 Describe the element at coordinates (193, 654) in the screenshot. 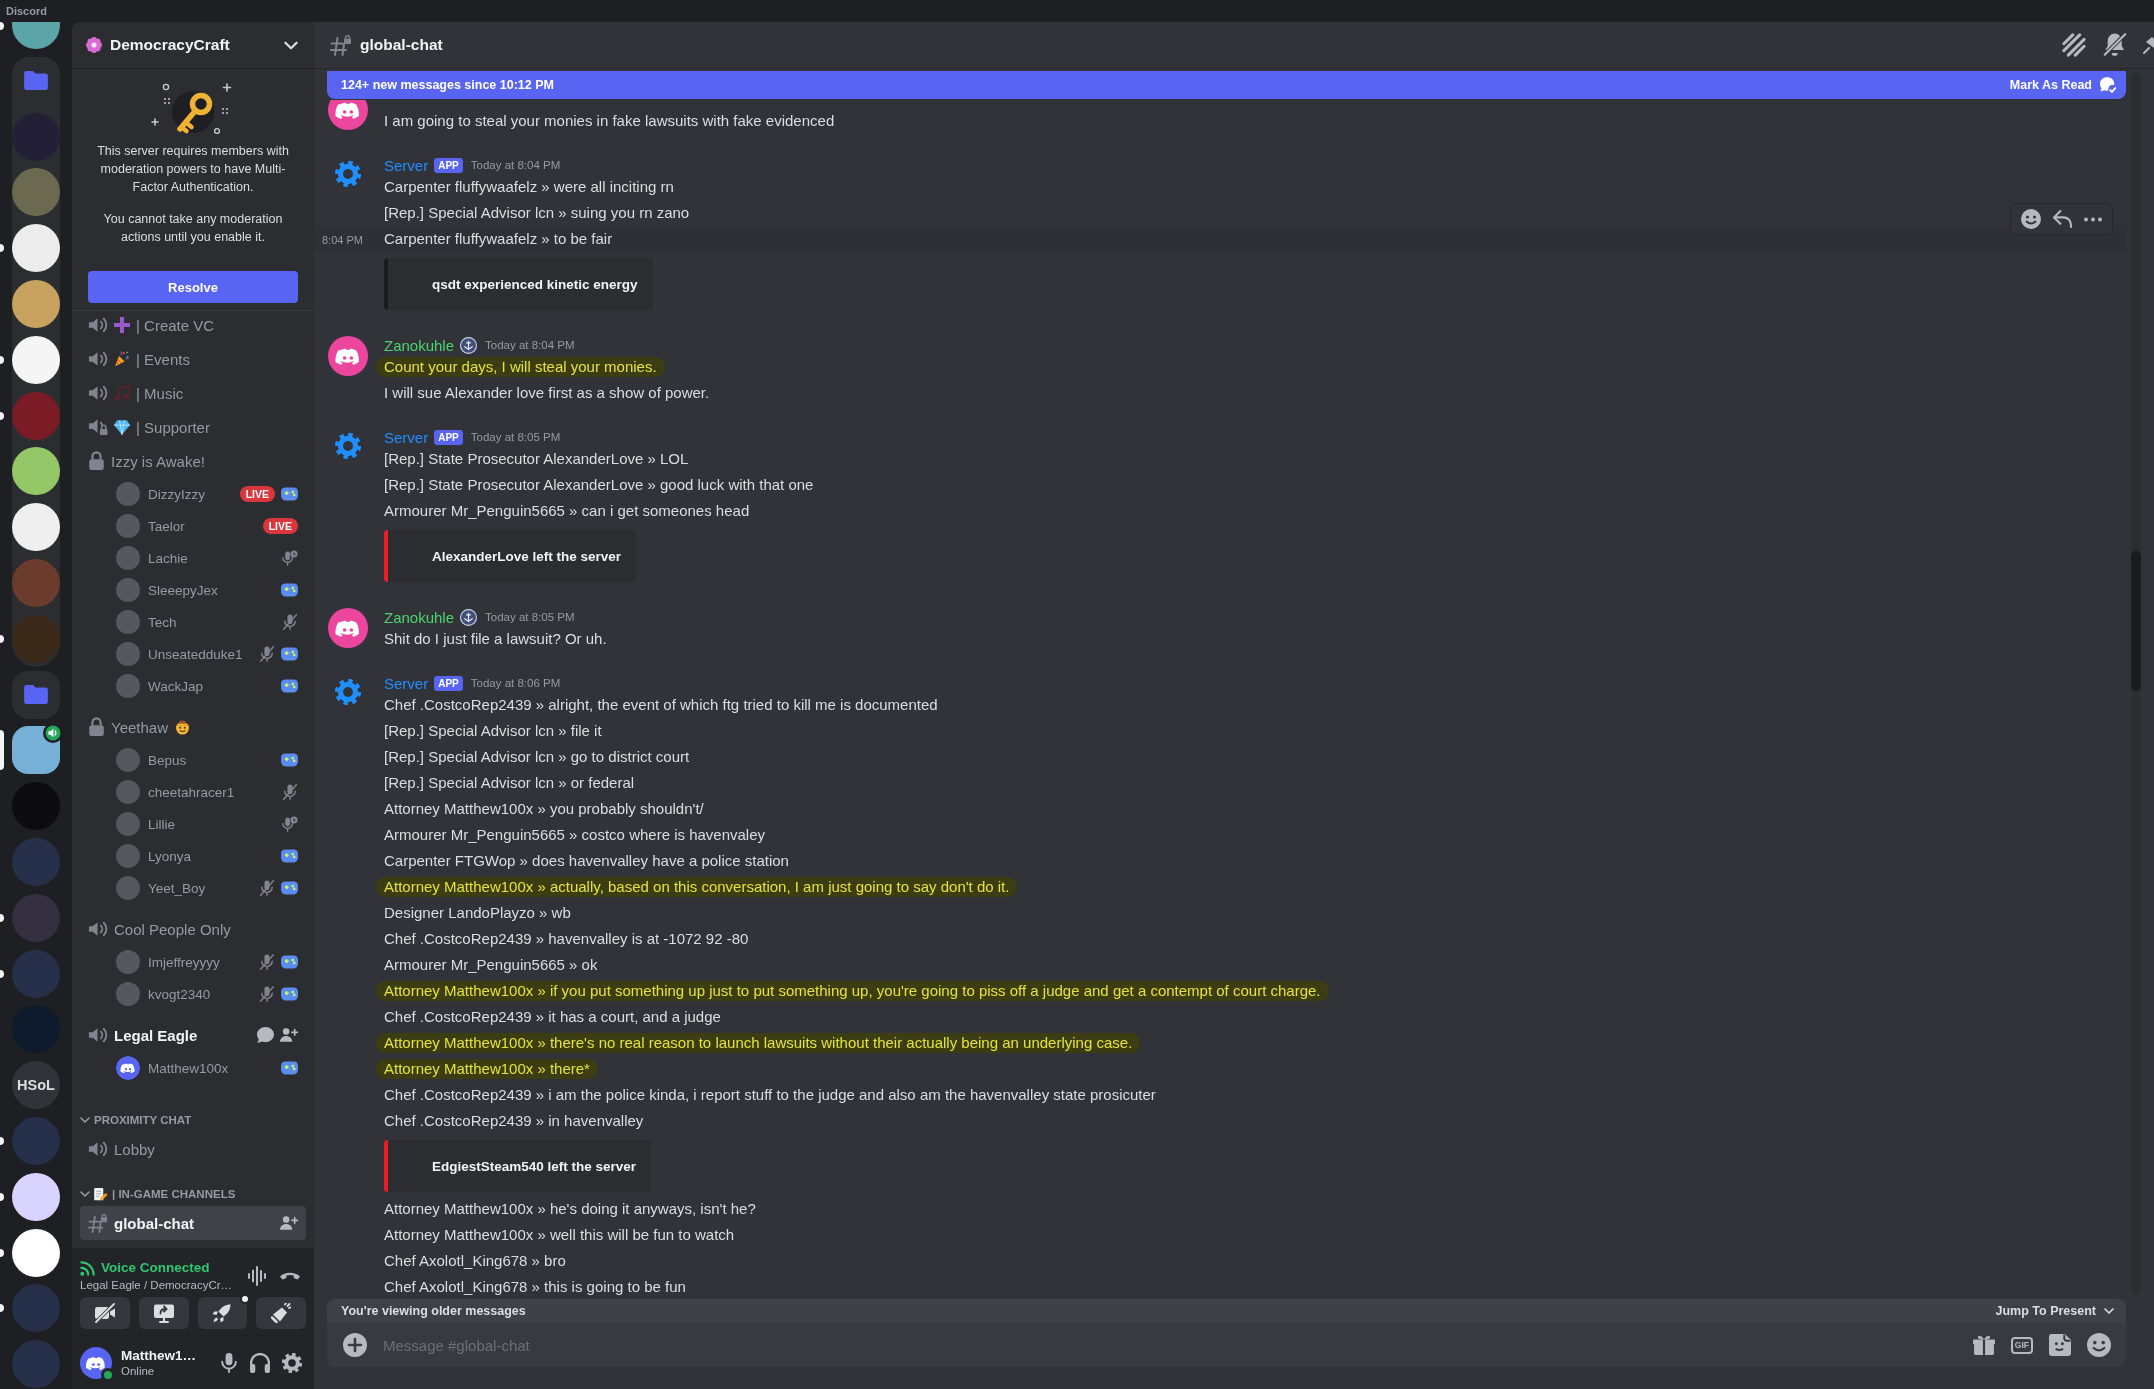

I see `voice-member: Unseatedduke1` at that location.